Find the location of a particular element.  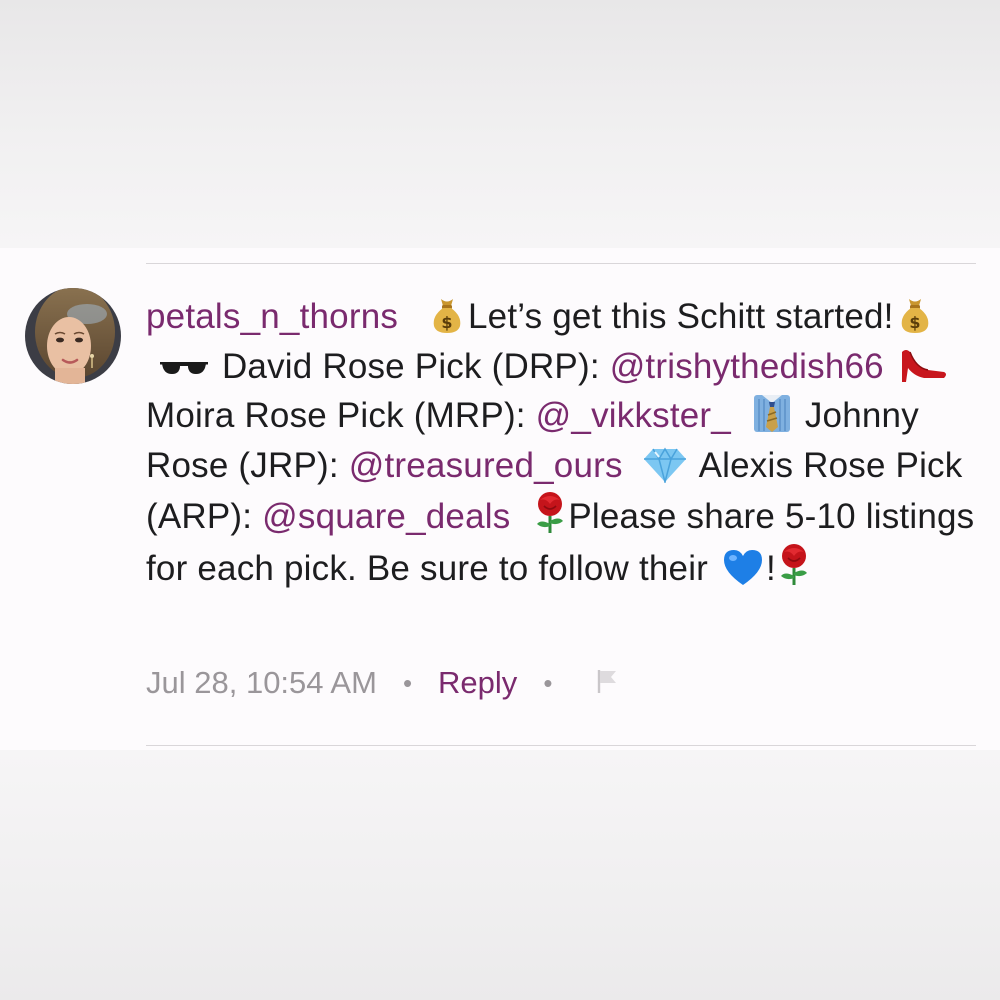

mention-link: @trishythedish66 is located at coordinates (747, 366).